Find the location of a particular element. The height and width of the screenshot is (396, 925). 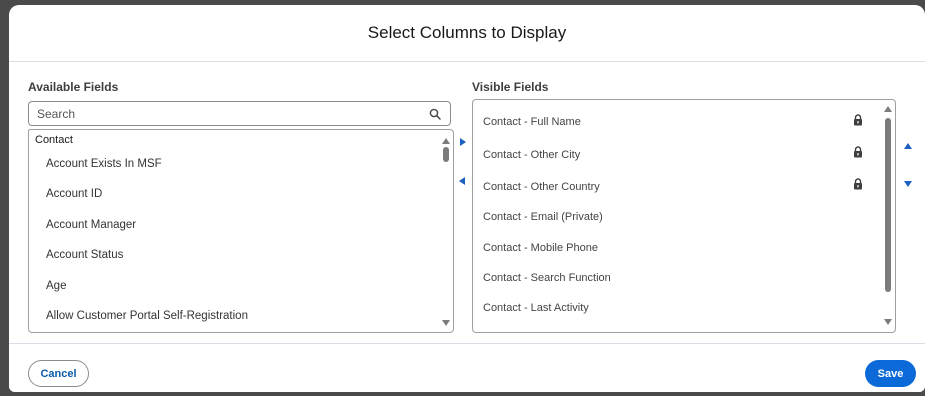

list-item: Age is located at coordinates (56, 286).